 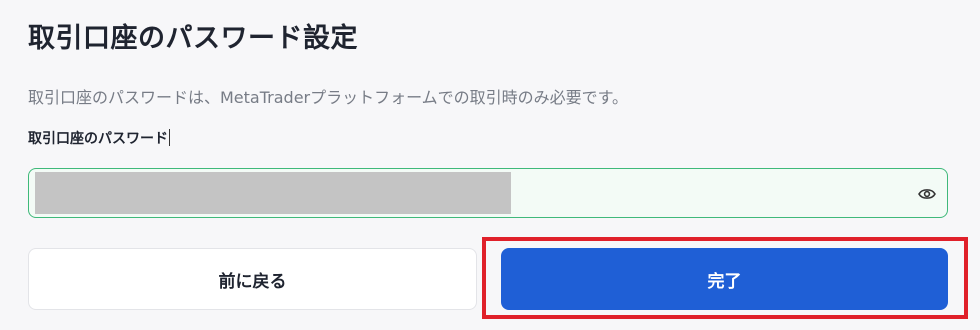 I want to click on password-field-label: 取引口座のパスワード, so click(x=99, y=138).